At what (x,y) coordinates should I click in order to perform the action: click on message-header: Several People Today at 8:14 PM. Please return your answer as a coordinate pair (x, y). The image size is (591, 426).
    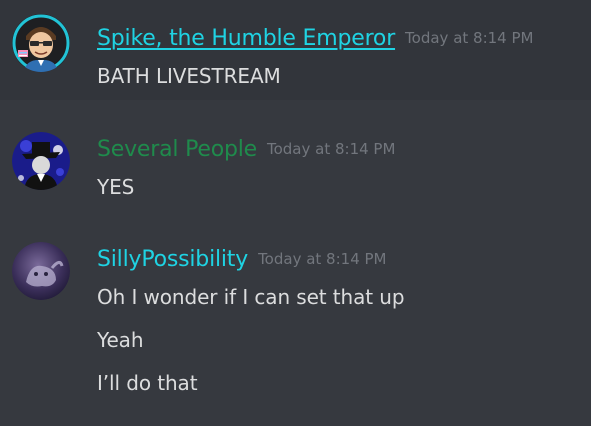
    Looking at the image, I should click on (246, 149).